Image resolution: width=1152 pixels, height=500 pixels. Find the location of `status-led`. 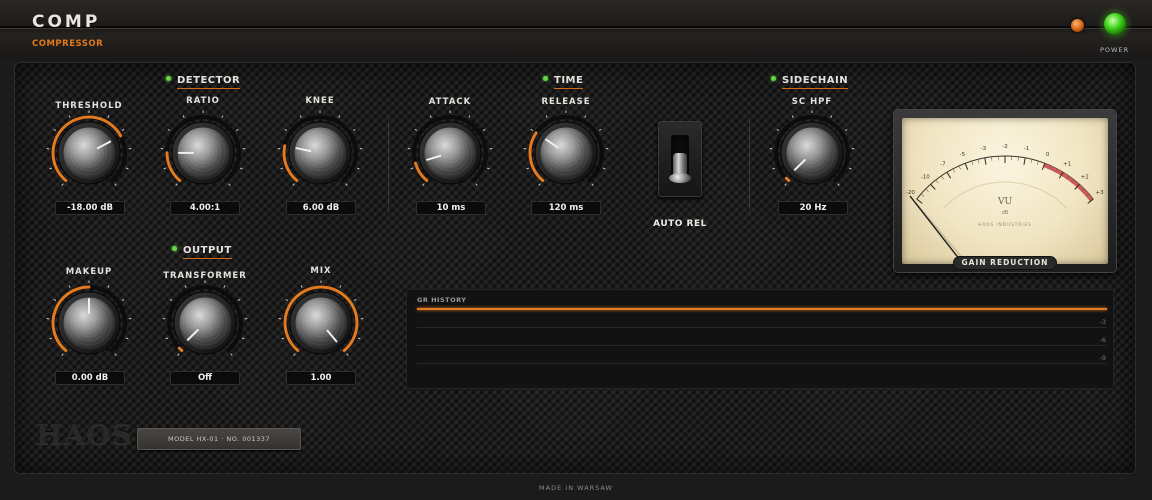

status-led is located at coordinates (1077, 25).